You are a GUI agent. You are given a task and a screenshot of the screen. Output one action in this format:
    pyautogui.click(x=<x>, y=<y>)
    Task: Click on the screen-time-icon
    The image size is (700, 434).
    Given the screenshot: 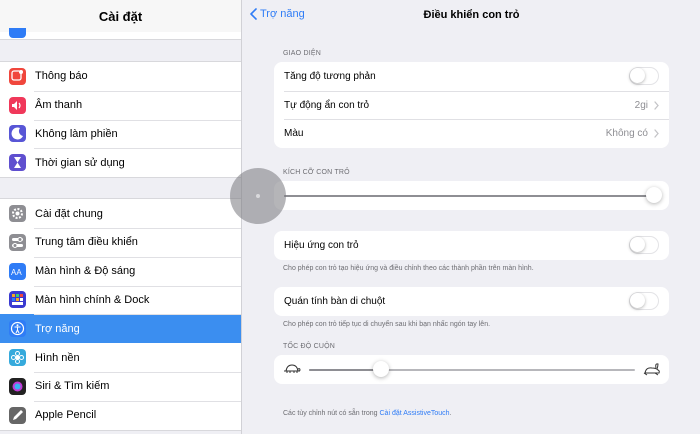 What is the action you would take?
    pyautogui.click(x=17, y=163)
    